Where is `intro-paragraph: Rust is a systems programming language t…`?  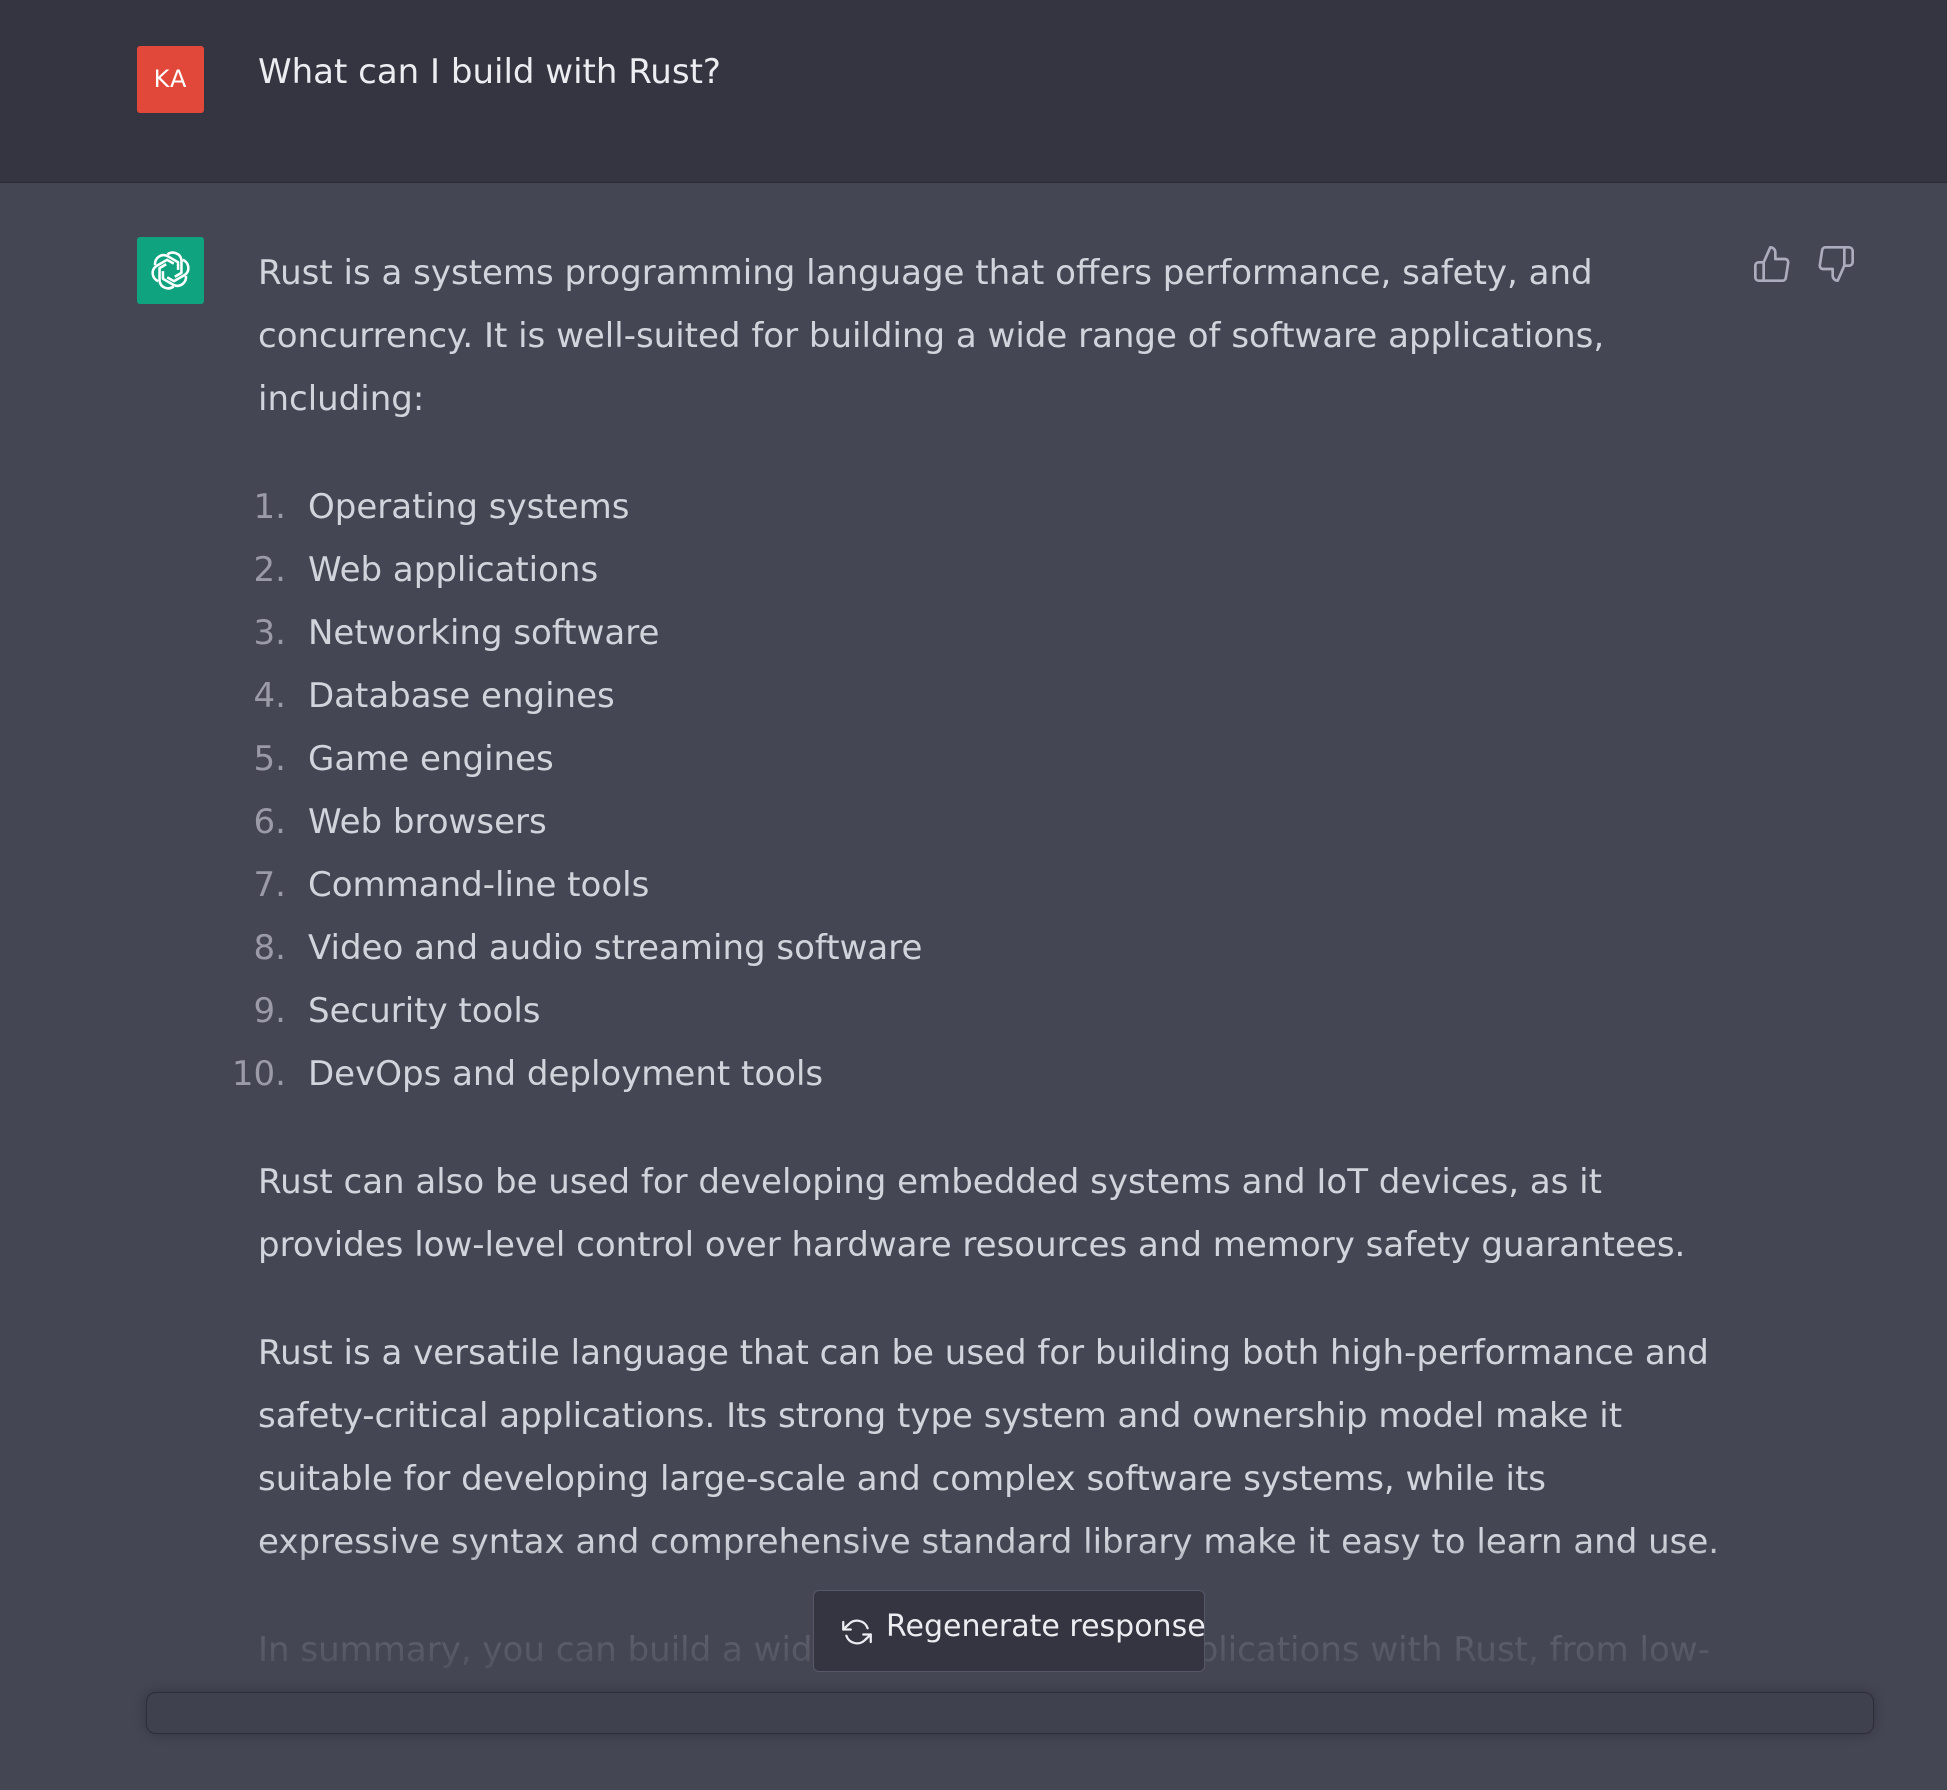 intro-paragraph: Rust is a systems programming language t… is located at coordinates (931, 336).